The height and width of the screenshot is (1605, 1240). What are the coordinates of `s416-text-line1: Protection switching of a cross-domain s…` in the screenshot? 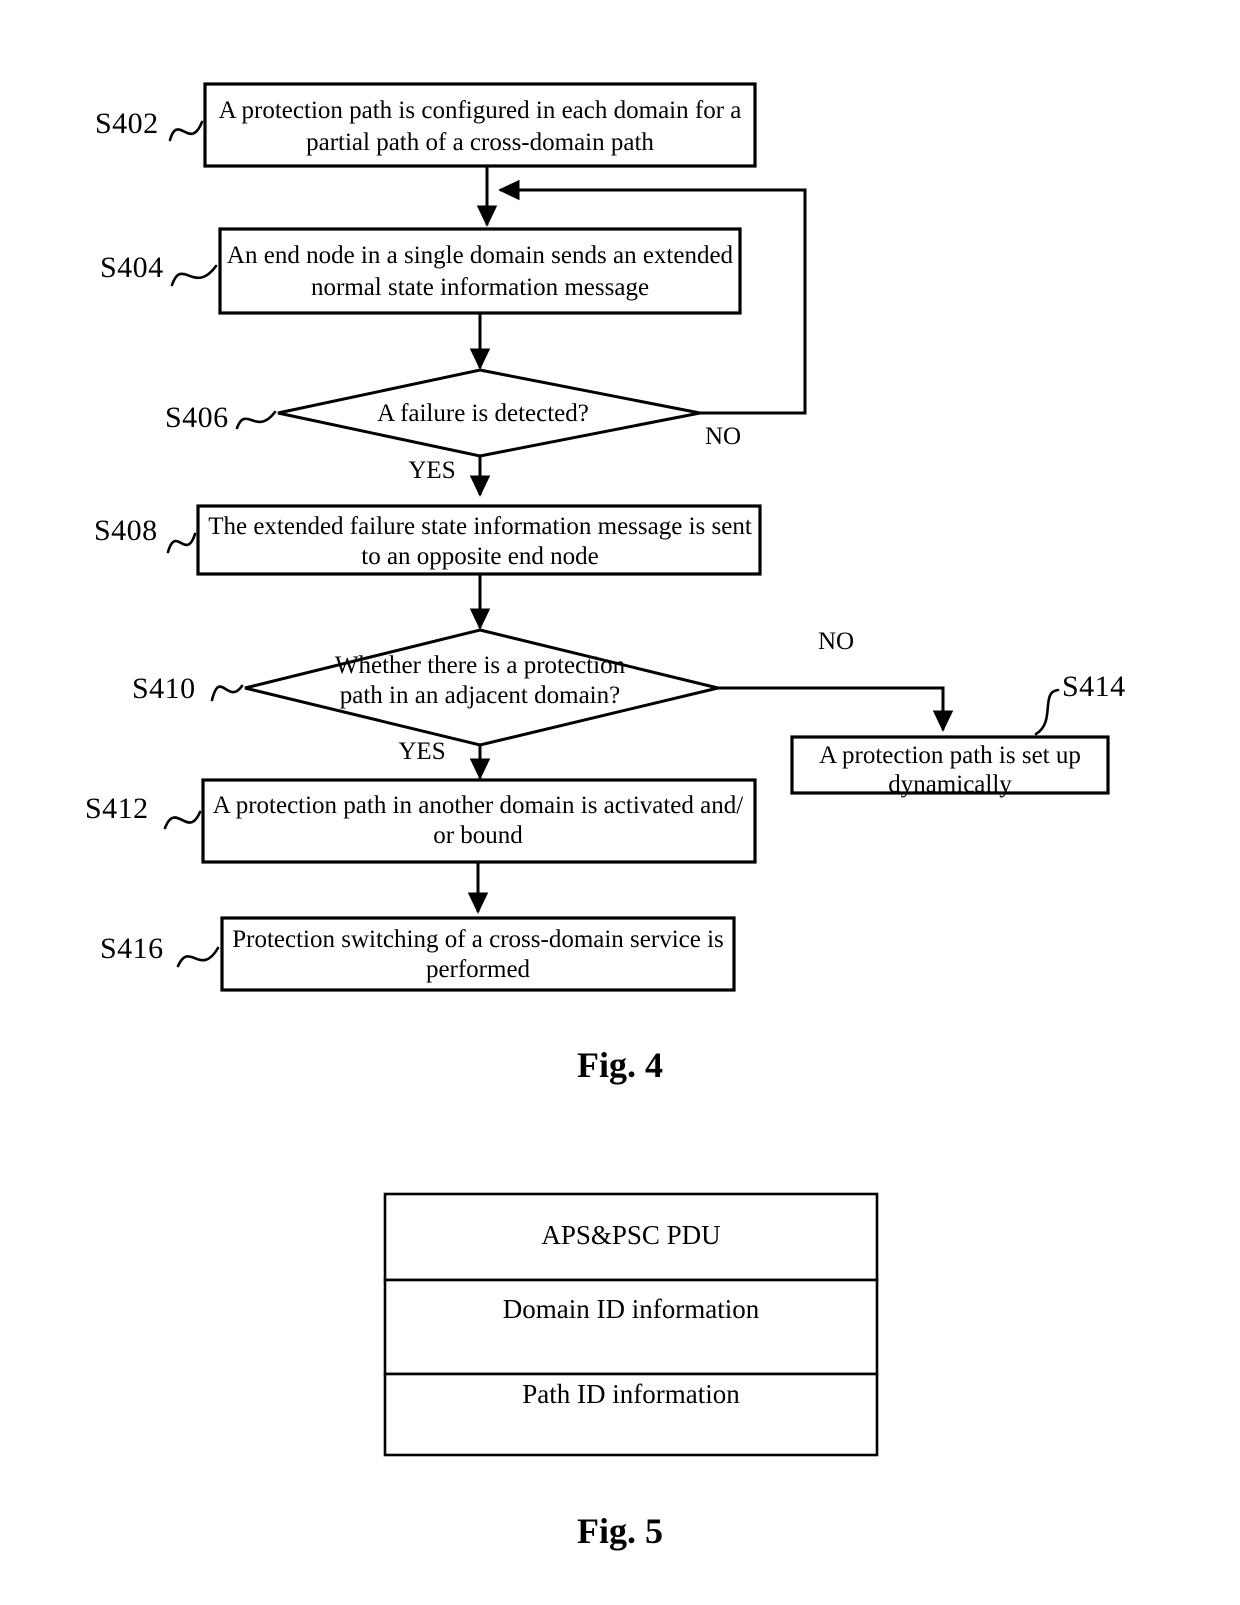 It's located at (478, 939).